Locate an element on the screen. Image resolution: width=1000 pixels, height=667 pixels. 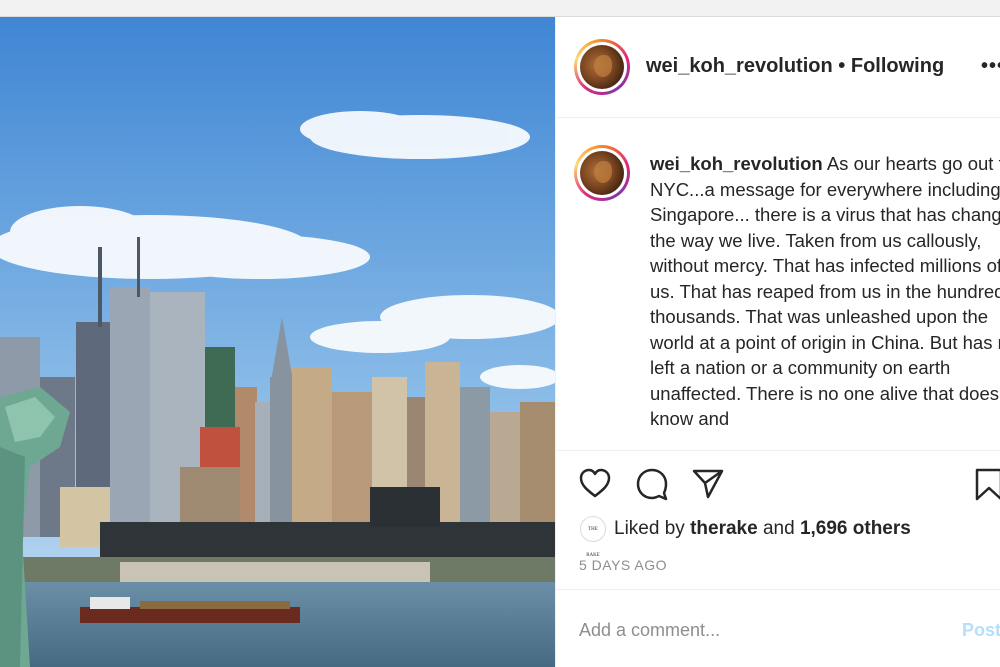
post-timestamp: 5 DAYS AGO is located at coordinates (623, 565).